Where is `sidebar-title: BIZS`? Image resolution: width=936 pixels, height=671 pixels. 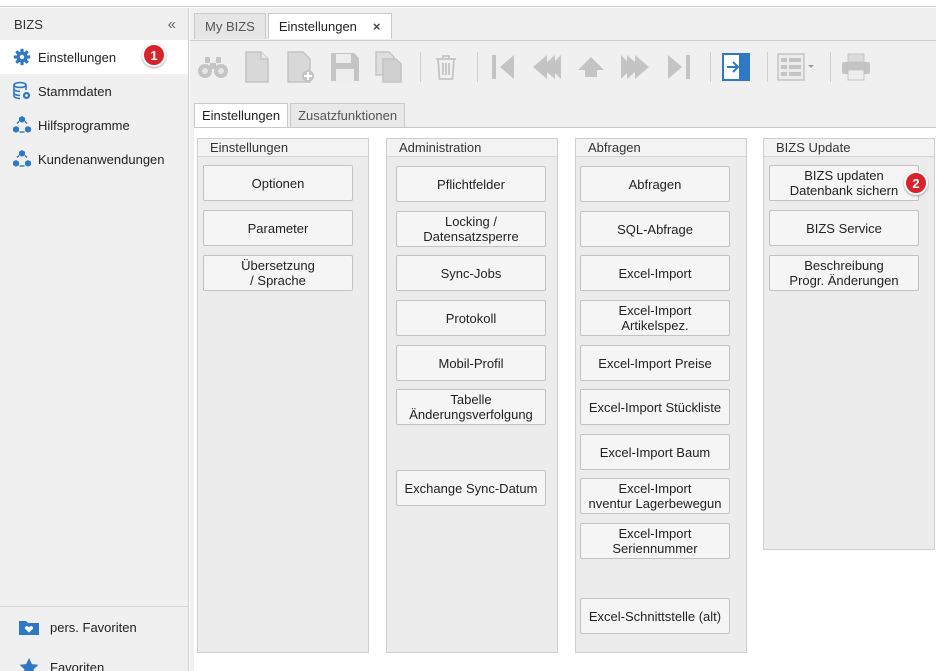 sidebar-title: BIZS is located at coordinates (28, 24).